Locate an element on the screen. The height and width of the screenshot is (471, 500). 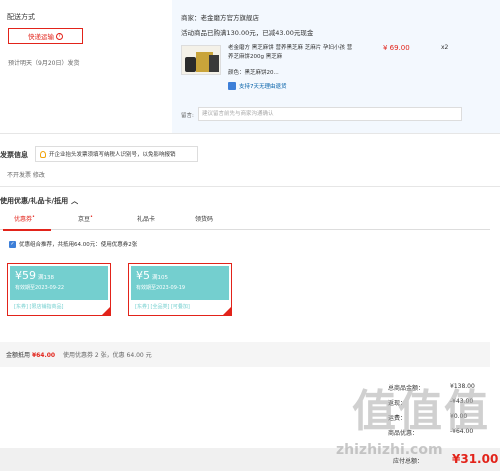
invoice-tip-text: 开企业抬头发票须填写纳税人识别号，以免影响报销 is located at coordinates (112, 155).